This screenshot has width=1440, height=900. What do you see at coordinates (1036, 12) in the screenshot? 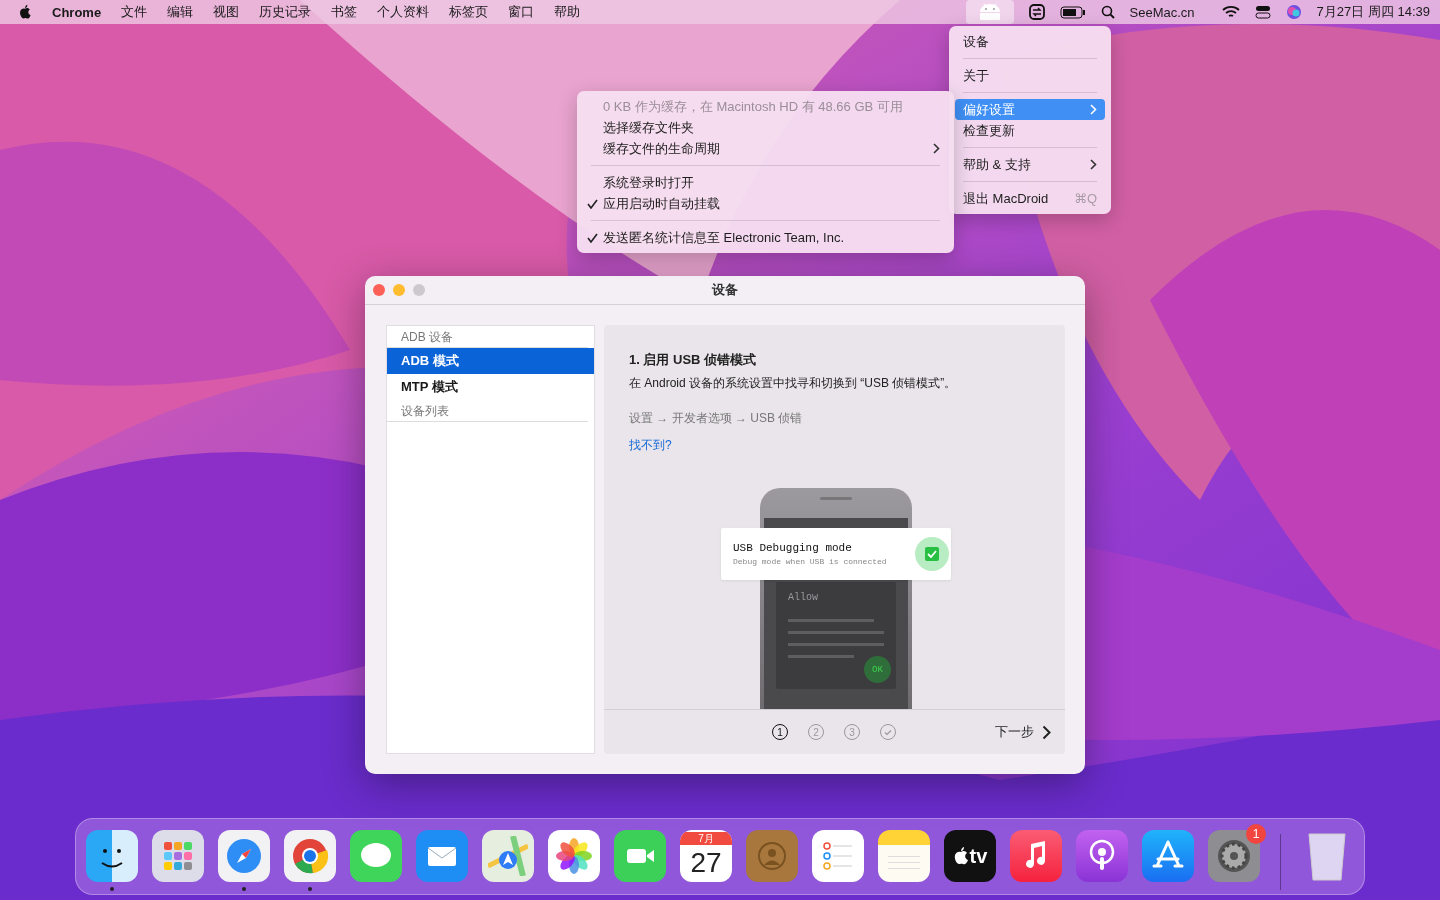
I see `toggle-icon` at bounding box center [1036, 12].